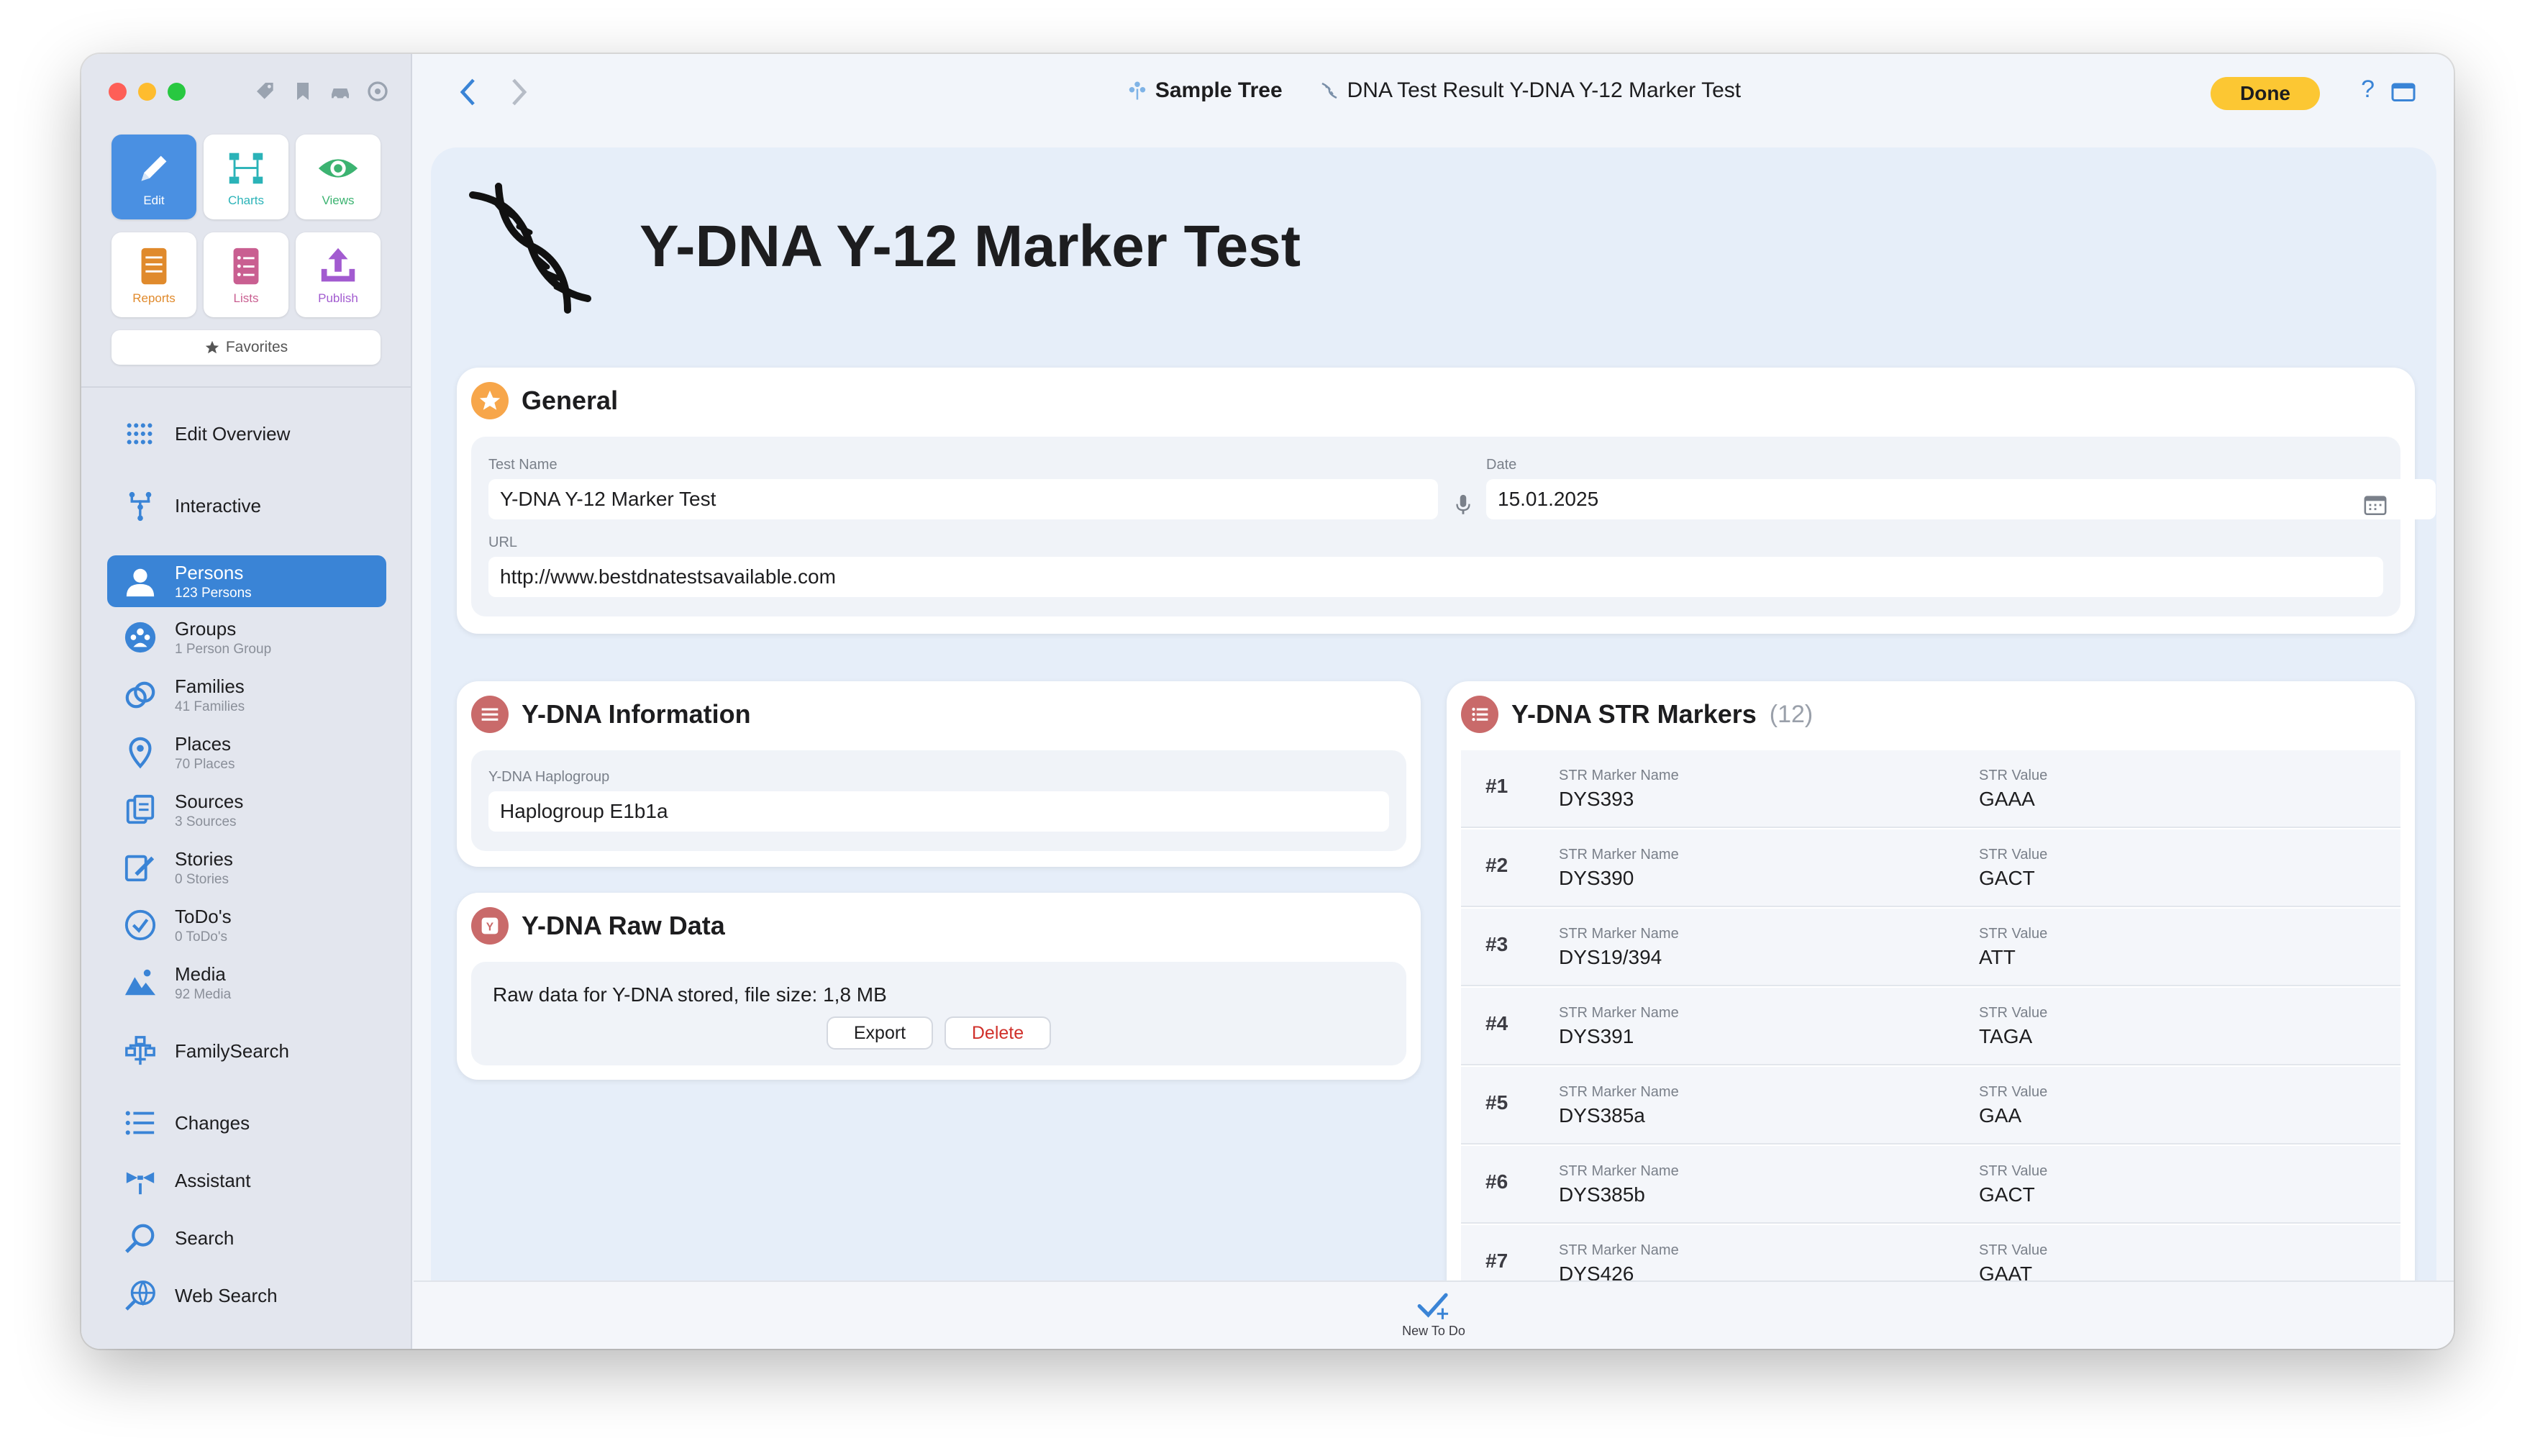 This screenshot has height=1456, width=2535. Describe the element at coordinates (1545, 90) in the screenshot. I see `record-title: DNA Test Result Y-DNA Y-12 Marker Test` at that location.